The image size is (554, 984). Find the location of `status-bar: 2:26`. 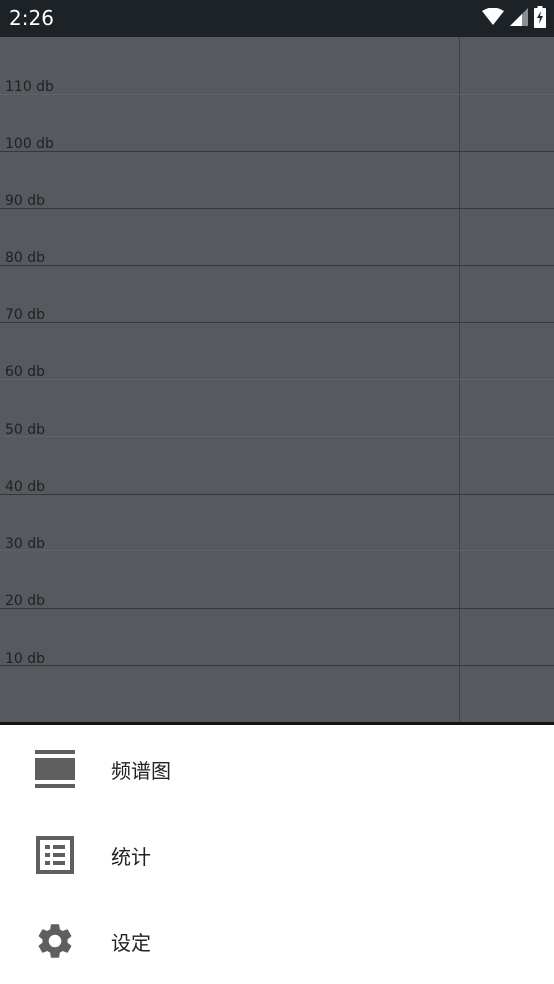

status-bar: 2:26 is located at coordinates (277, 18).